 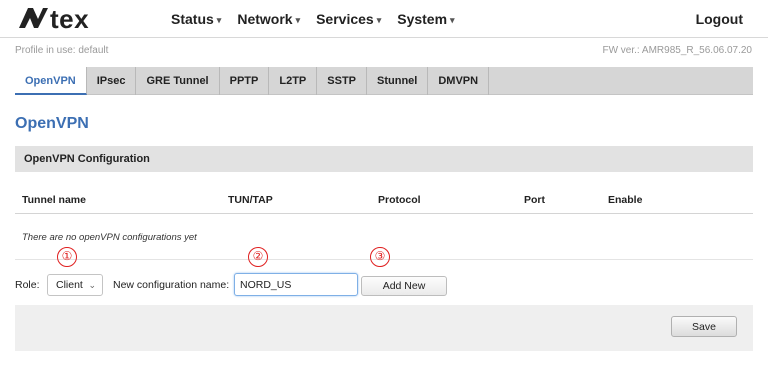 I want to click on section-title: OpenVPN Configuration, so click(x=87, y=159).